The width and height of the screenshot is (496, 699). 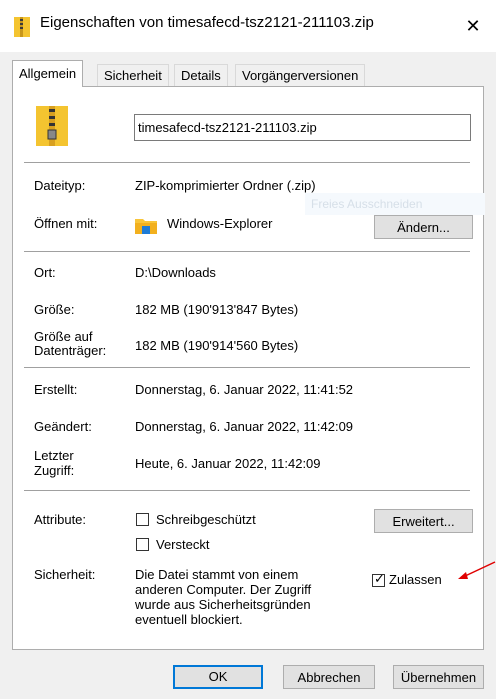 I want to click on close-button: ✕, so click(x=473, y=26).